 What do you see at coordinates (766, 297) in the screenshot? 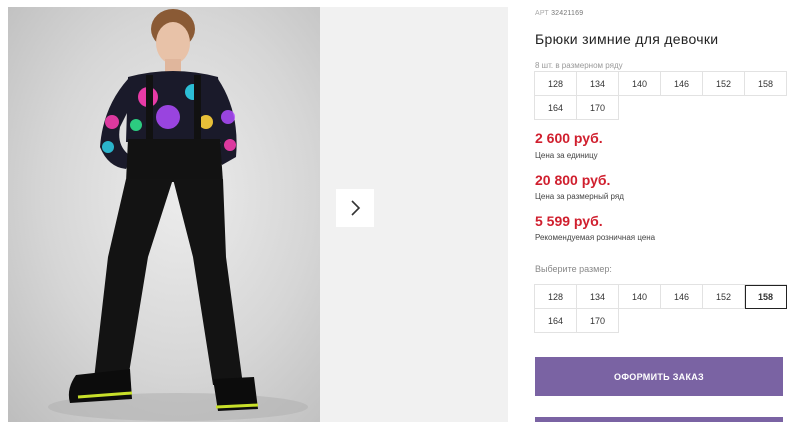
I see `size-option-selected: 158` at bounding box center [766, 297].